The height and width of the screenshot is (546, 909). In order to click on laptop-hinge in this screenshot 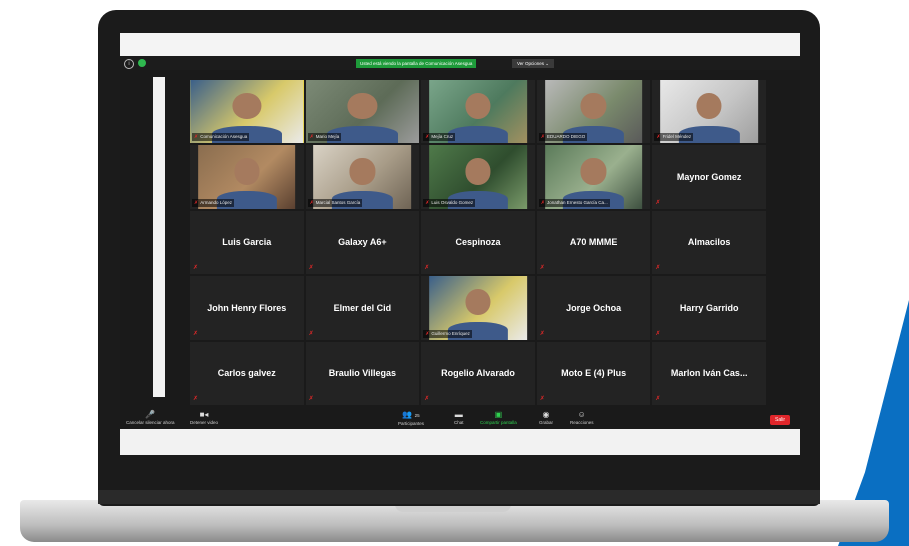, I will do `click(459, 497)`.